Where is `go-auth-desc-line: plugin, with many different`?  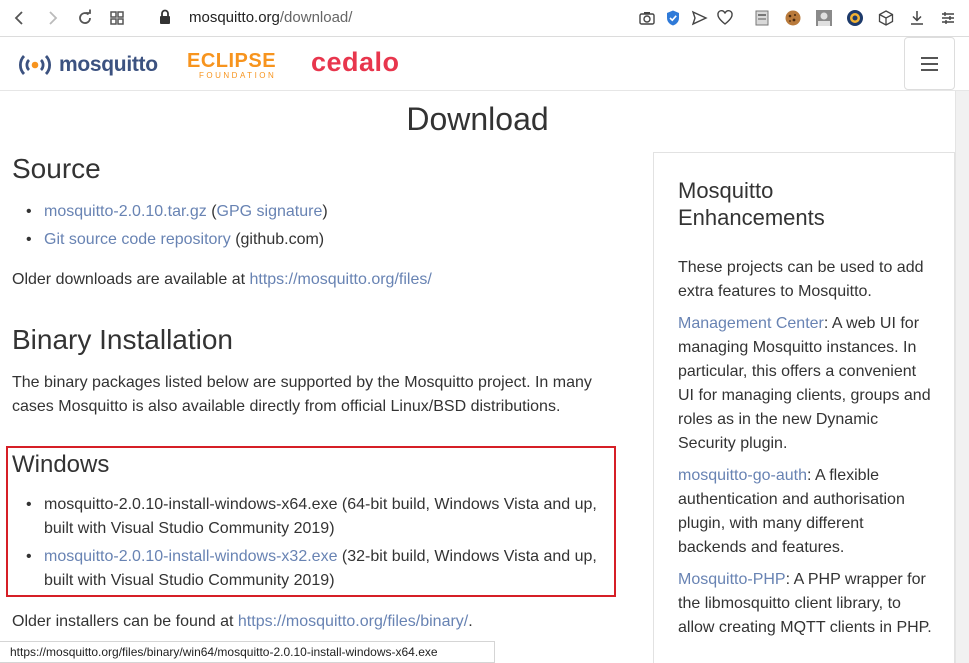
go-auth-desc-line: plugin, with many different is located at coordinates (771, 523).